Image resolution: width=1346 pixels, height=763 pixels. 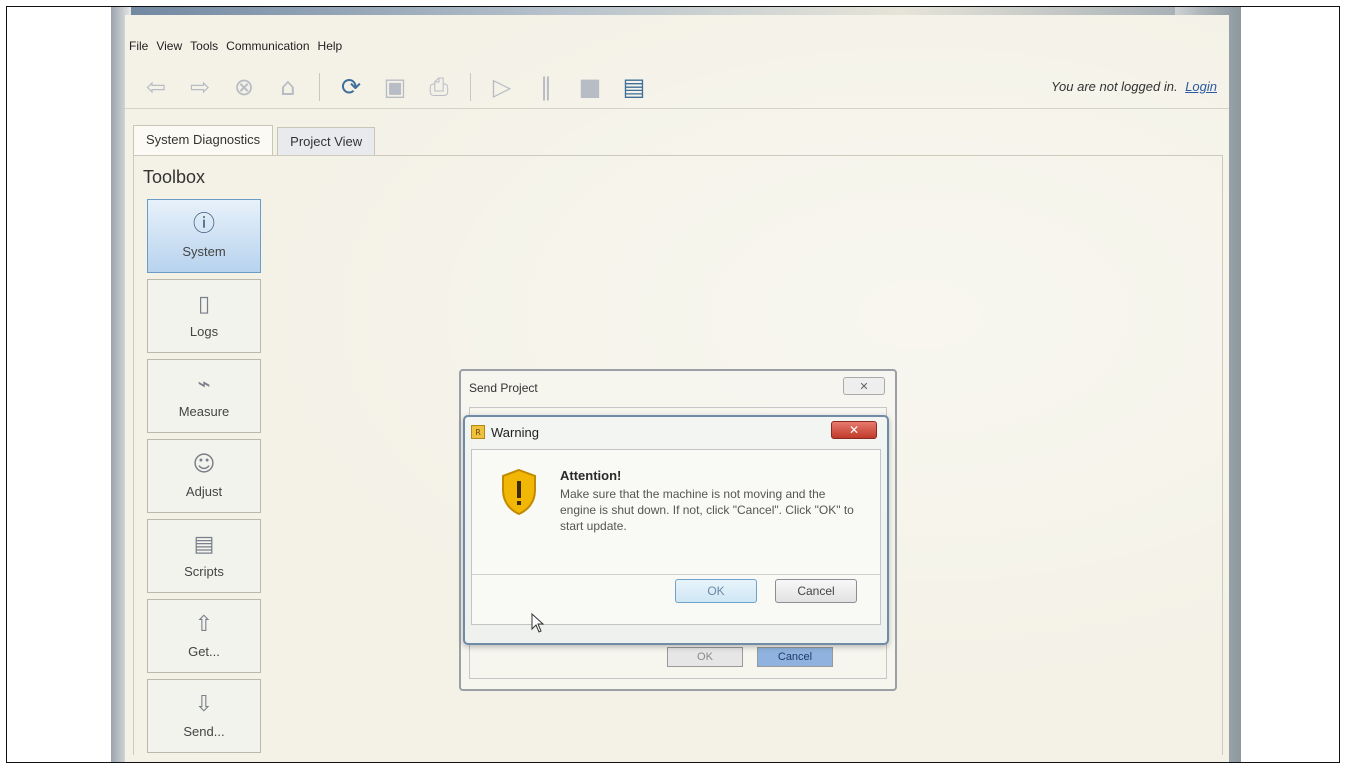 What do you see at coordinates (716, 591) in the screenshot?
I see `warning-ok-button: OK` at bounding box center [716, 591].